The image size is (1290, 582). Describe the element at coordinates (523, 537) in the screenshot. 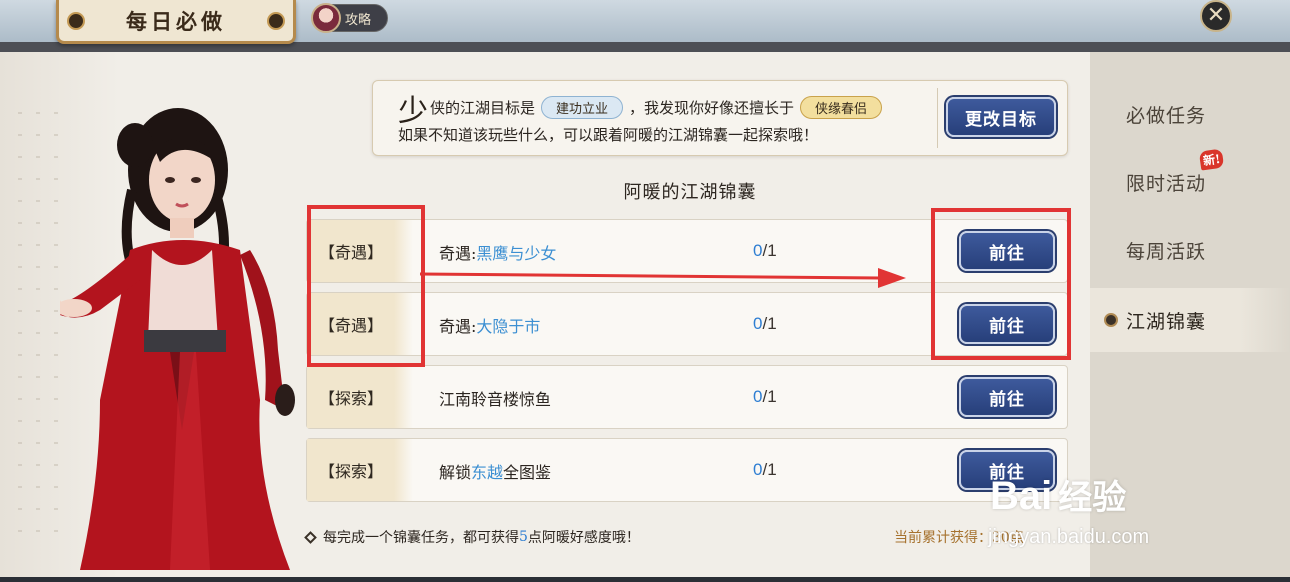

I see `footer-note-number: 5` at that location.